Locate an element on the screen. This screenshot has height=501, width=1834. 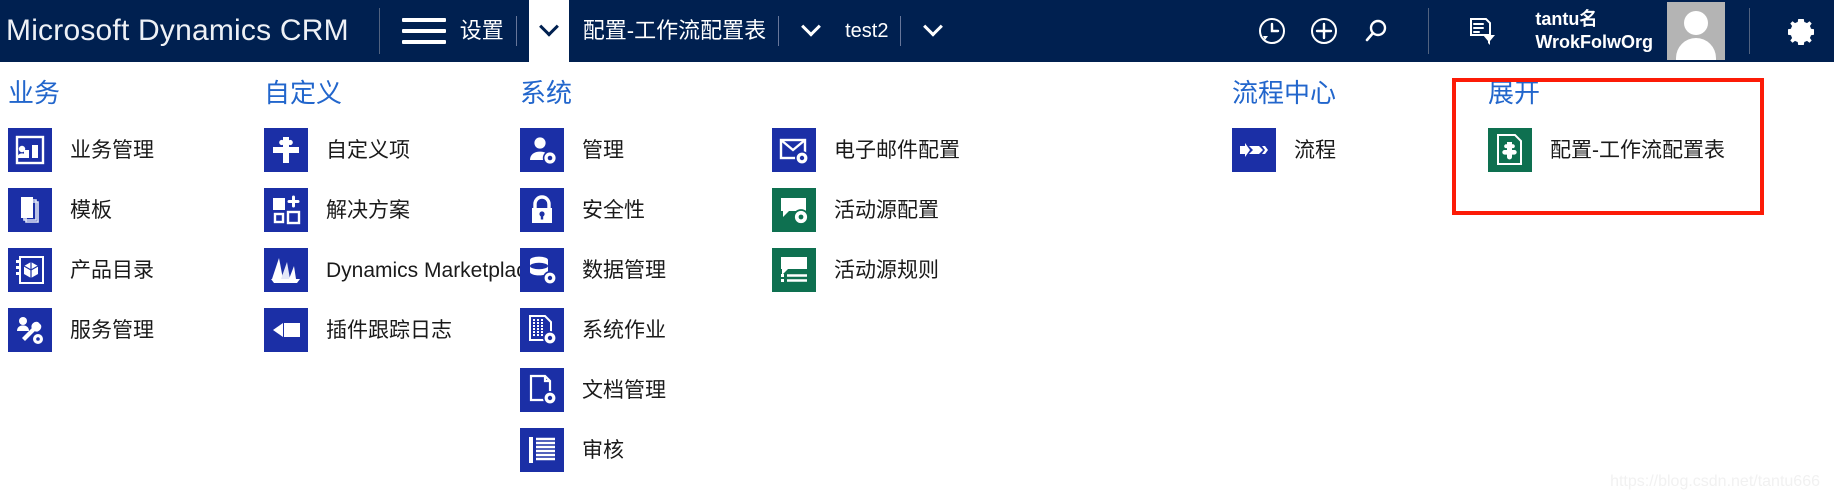
activity-feeds-rules-icon is located at coordinates (794, 270).